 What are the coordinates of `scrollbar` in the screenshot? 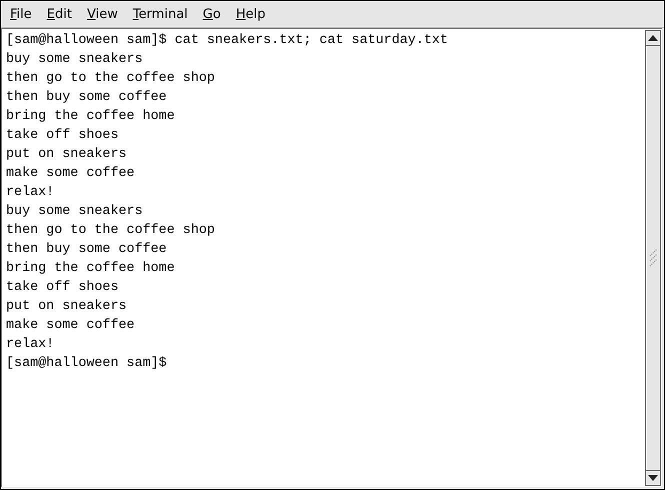 It's located at (653, 258).